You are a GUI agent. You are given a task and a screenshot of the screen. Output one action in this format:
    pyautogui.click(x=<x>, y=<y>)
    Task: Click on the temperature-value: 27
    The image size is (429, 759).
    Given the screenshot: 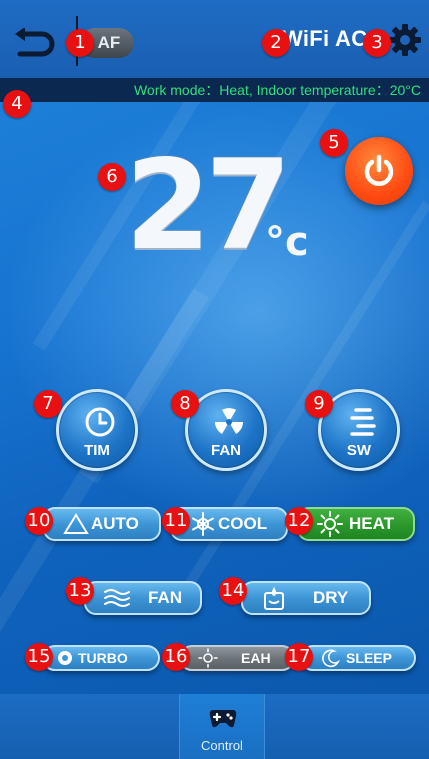 What is the action you would take?
    pyautogui.click(x=208, y=206)
    